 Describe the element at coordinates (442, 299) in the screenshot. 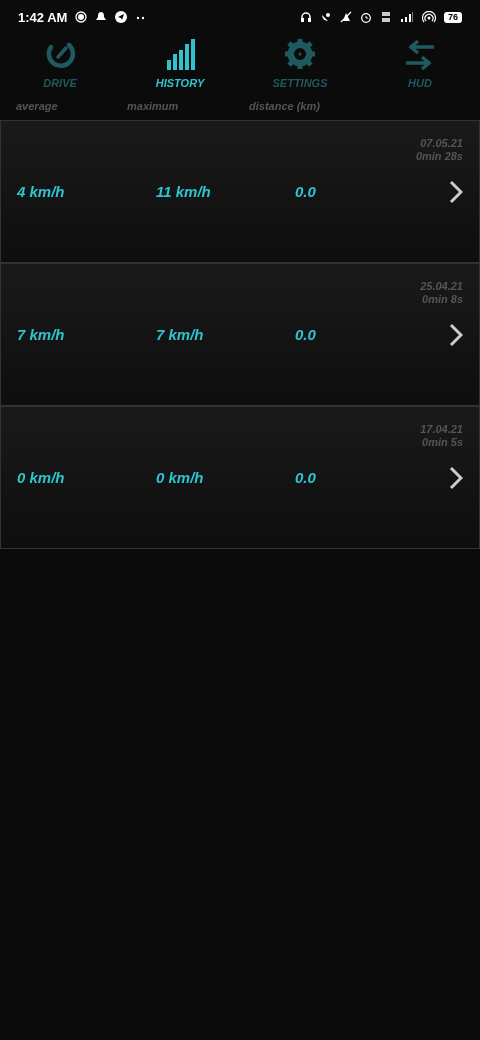

I see `trip-duration: 0min 8s` at that location.